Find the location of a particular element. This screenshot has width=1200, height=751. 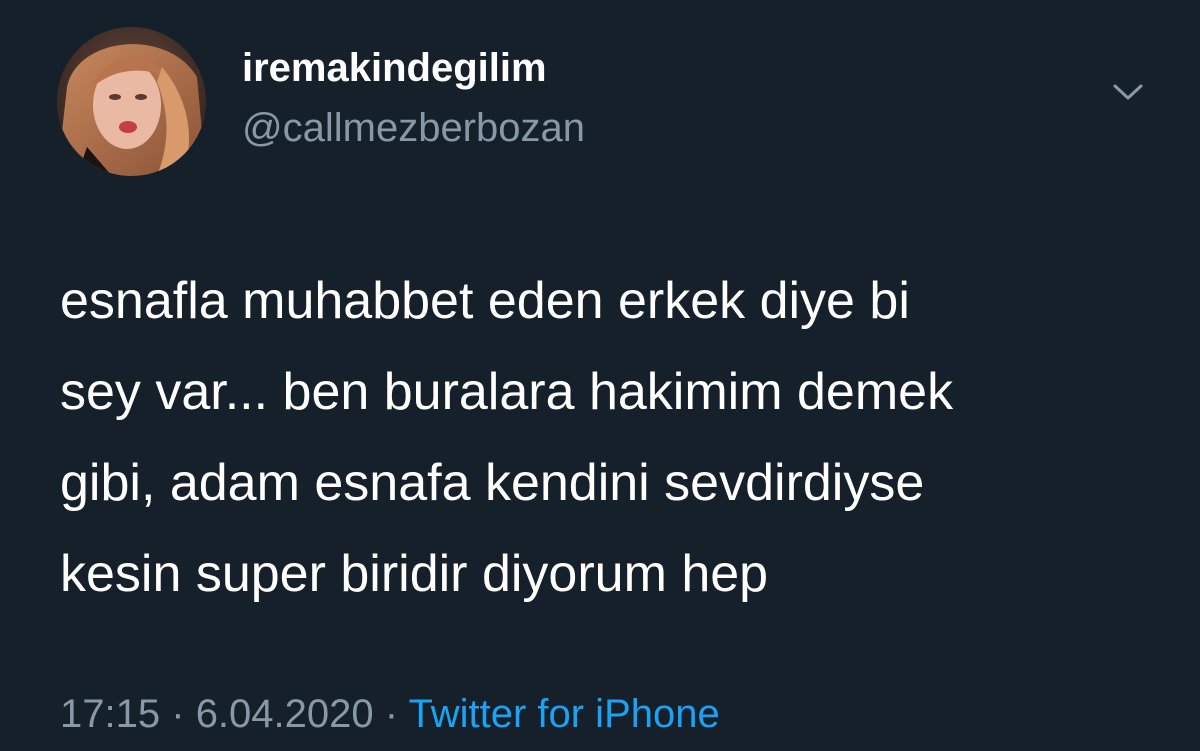

tweet-menu-button is located at coordinates (1128, 94).